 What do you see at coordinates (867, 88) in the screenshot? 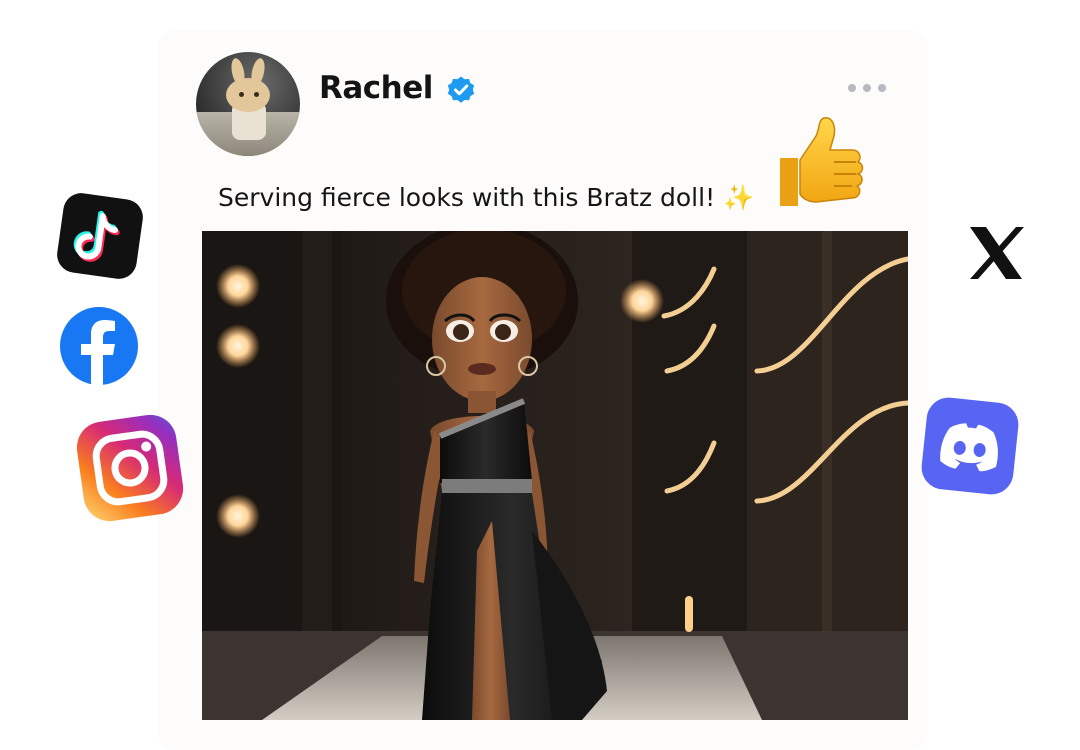
I see `more-options-icon` at bounding box center [867, 88].